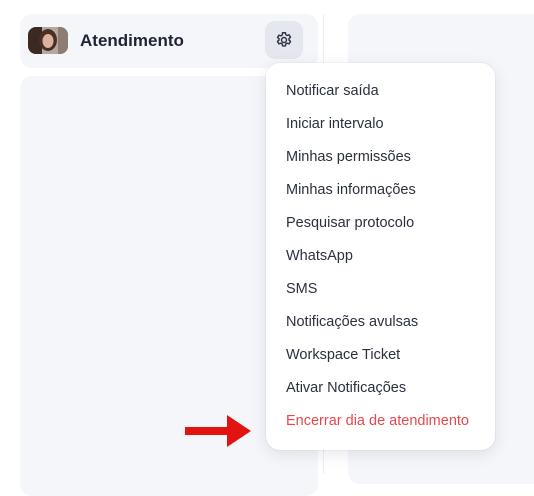 The image size is (534, 496). Describe the element at coordinates (132, 40) in the screenshot. I see `page-title: Atendimento` at that location.